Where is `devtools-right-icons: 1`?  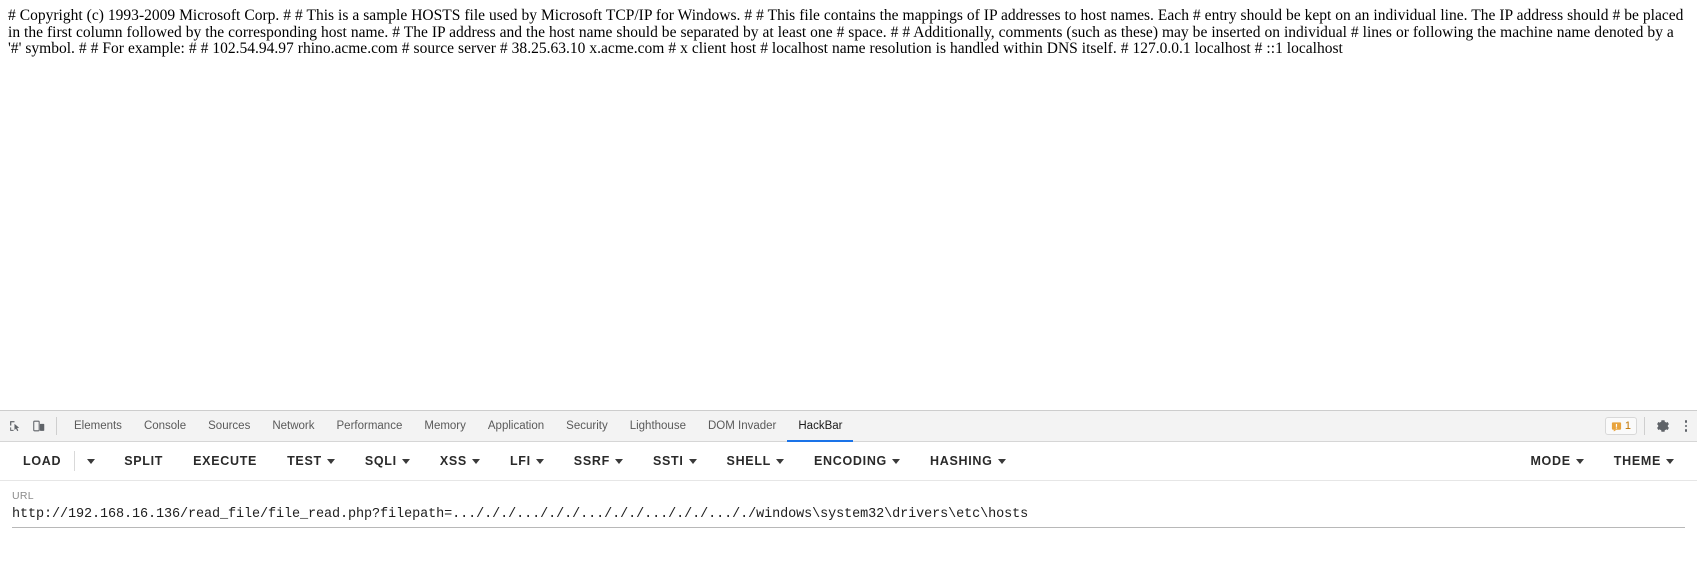 devtools-right-icons: 1 is located at coordinates (1650, 426).